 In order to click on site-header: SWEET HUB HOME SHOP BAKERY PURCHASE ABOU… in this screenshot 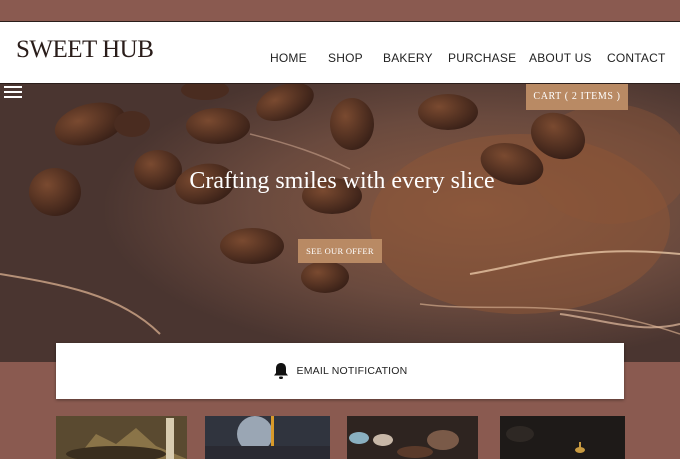, I will do `click(340, 53)`.